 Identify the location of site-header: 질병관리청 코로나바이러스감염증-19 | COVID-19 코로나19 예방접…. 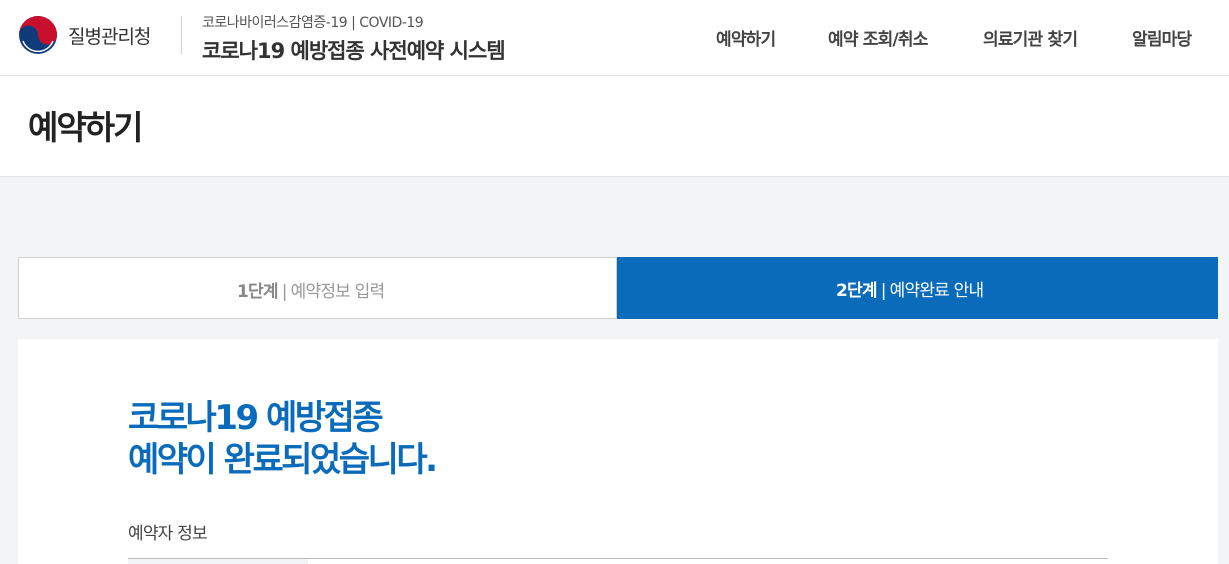
(614, 38).